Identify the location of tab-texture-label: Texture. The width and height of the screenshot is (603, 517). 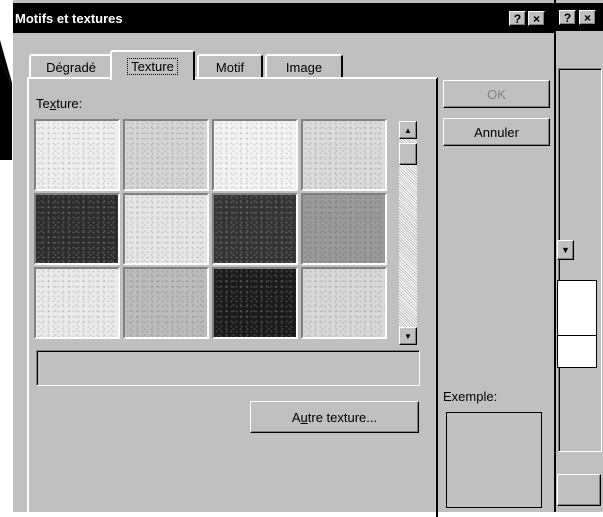
(152, 66).